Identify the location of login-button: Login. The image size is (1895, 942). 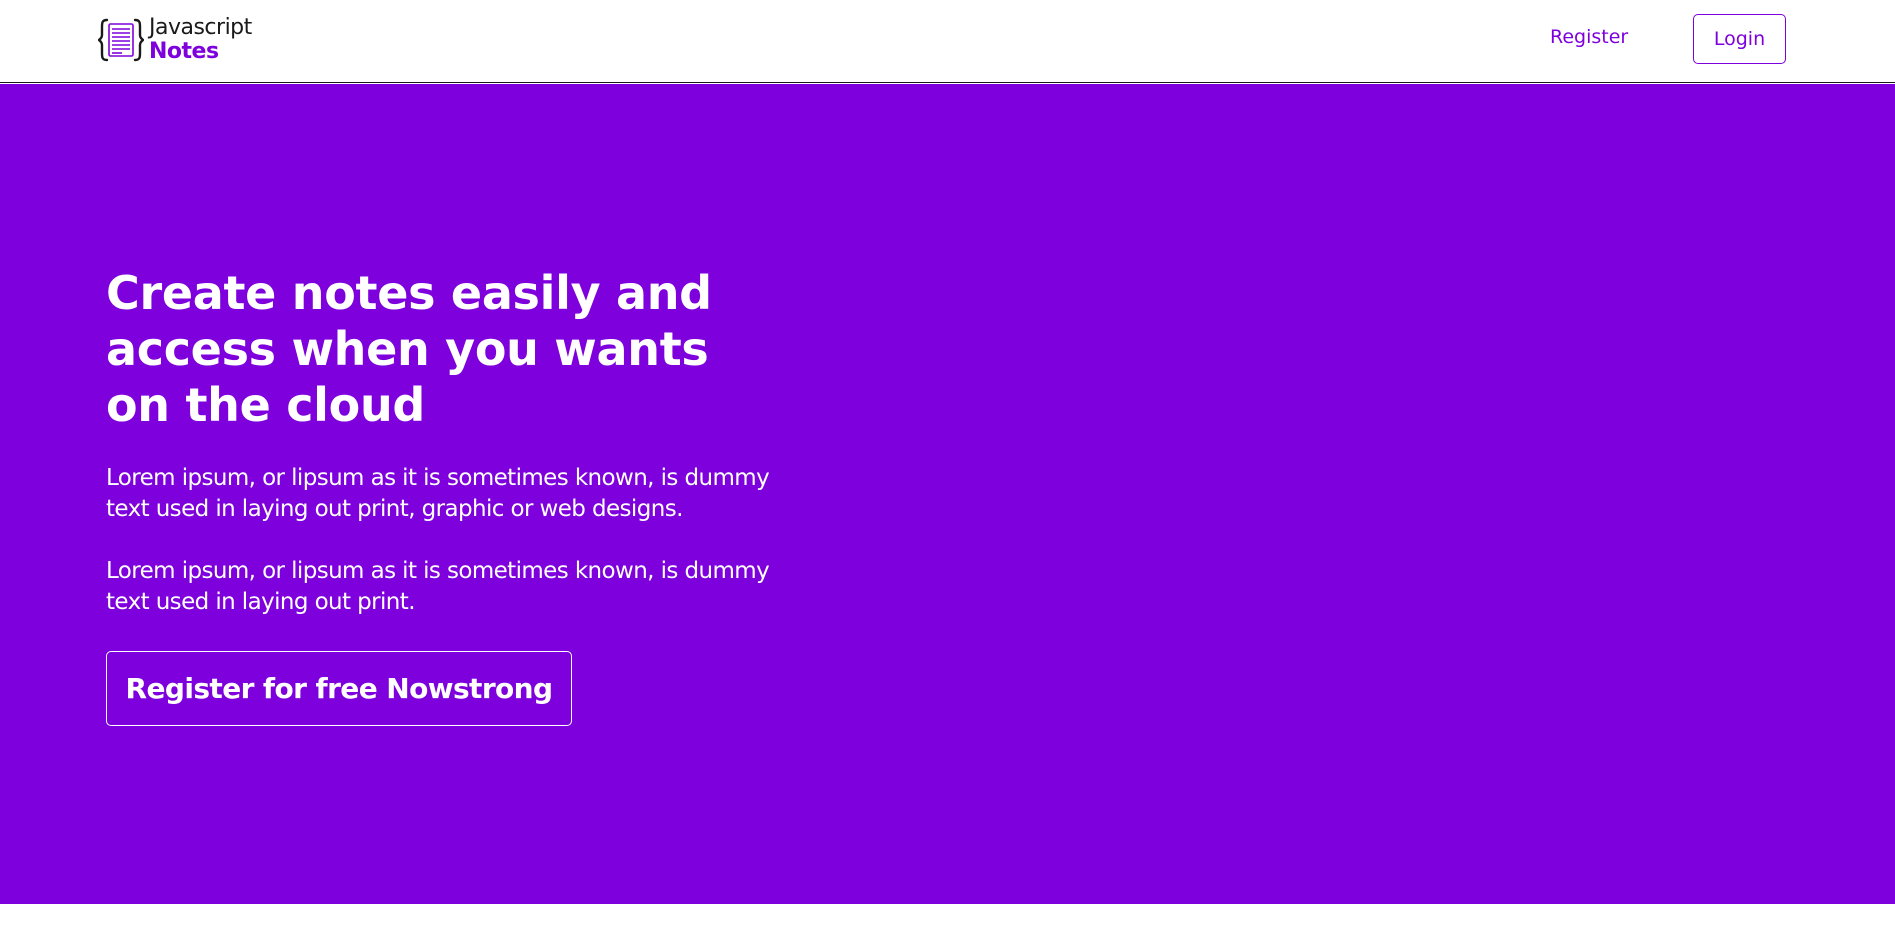
(1739, 39).